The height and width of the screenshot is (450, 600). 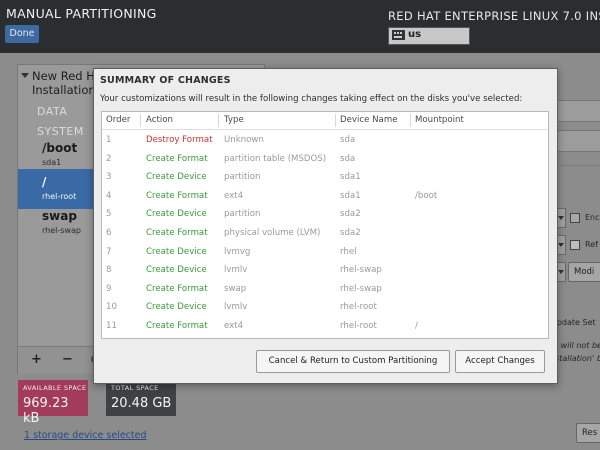 What do you see at coordinates (578, 111) in the screenshot?
I see `mount-point-field` at bounding box center [578, 111].